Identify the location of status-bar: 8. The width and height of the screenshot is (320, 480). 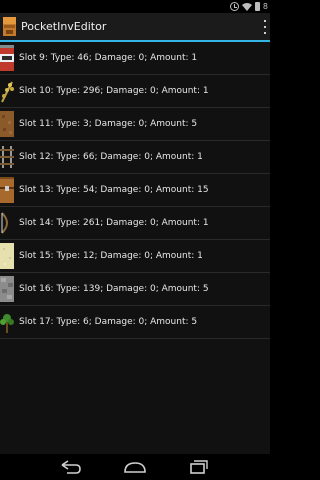
(135, 6).